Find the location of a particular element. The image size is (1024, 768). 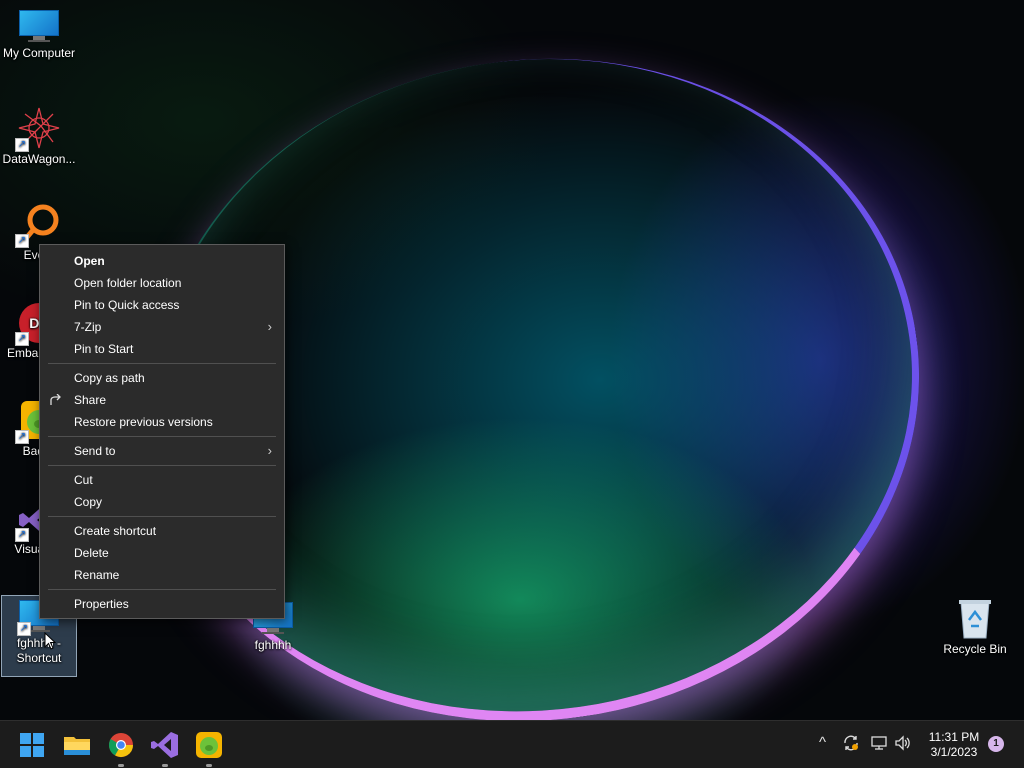

menu-item-open-folder-location: Open folder location is located at coordinates (162, 283).